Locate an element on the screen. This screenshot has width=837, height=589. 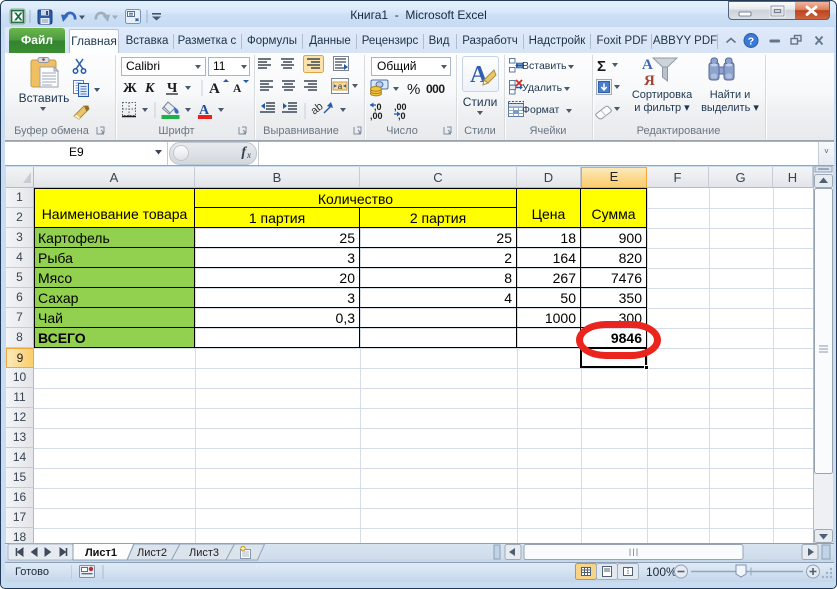
svg-text: Лист1 is located at coordinates (101, 553).